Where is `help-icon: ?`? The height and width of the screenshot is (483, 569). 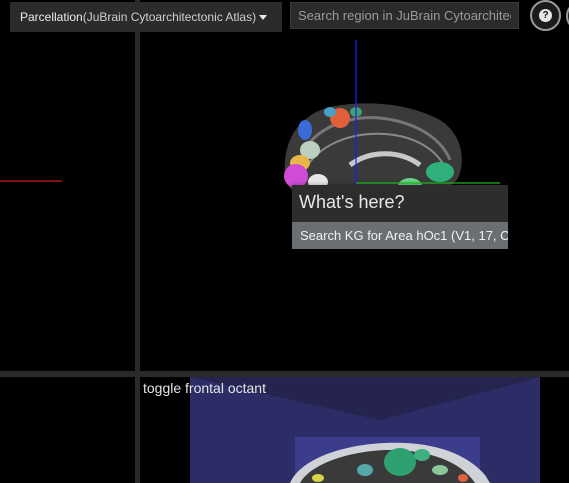 help-icon: ? is located at coordinates (545, 15).